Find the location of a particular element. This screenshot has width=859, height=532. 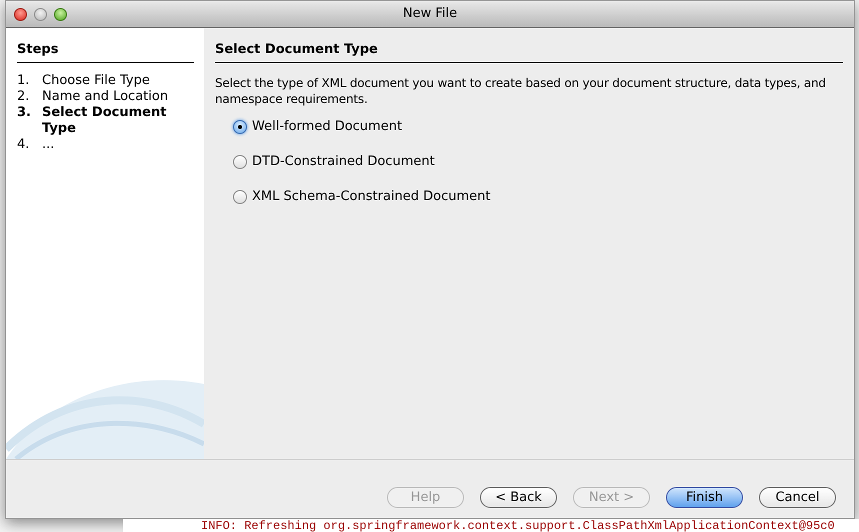

section-title: Select Document Type is located at coordinates (529, 51).